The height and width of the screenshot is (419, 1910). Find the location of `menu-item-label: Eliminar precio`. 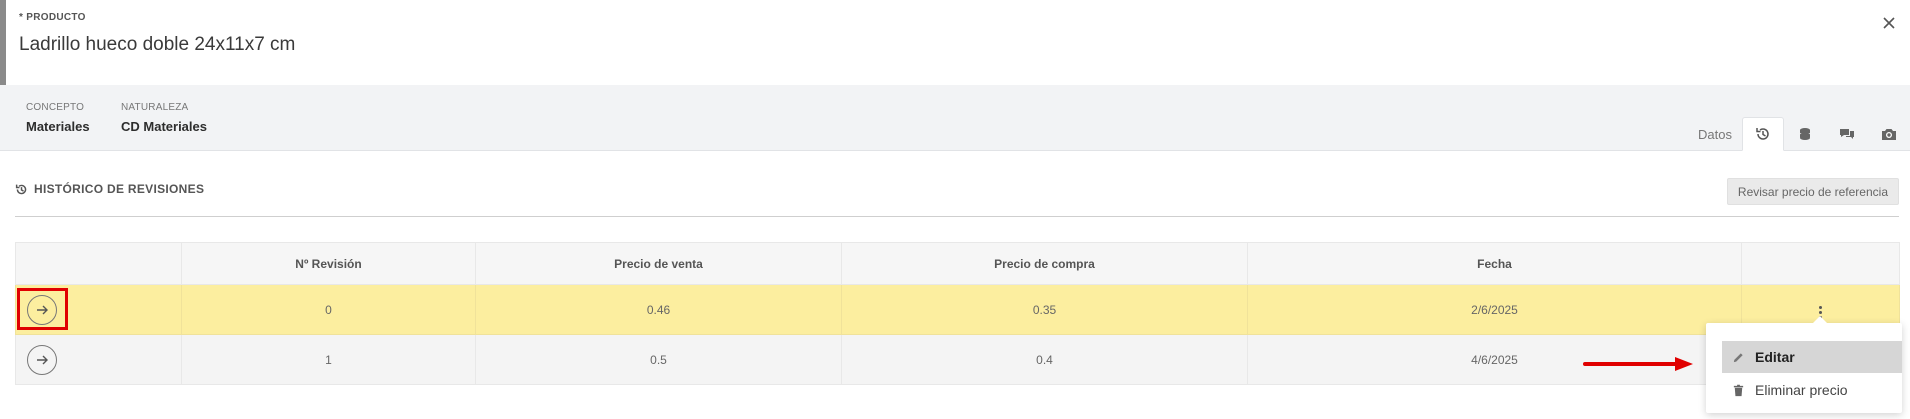

menu-item-label: Eliminar precio is located at coordinates (1801, 390).